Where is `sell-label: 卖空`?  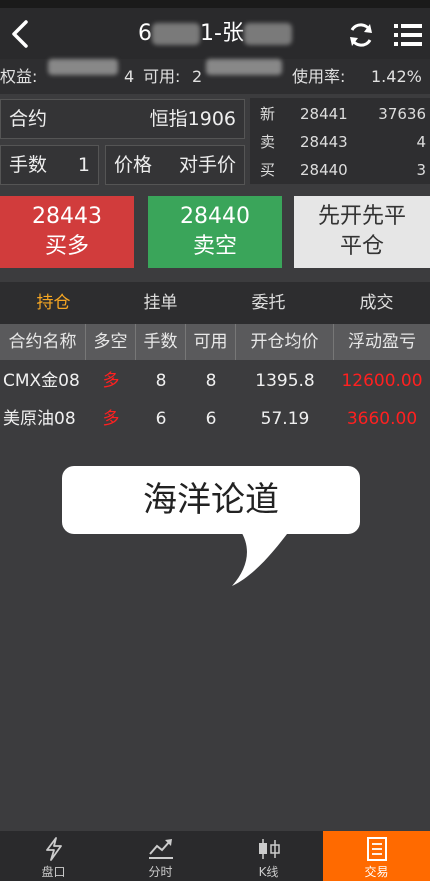 sell-label: 卖空 is located at coordinates (214, 246).